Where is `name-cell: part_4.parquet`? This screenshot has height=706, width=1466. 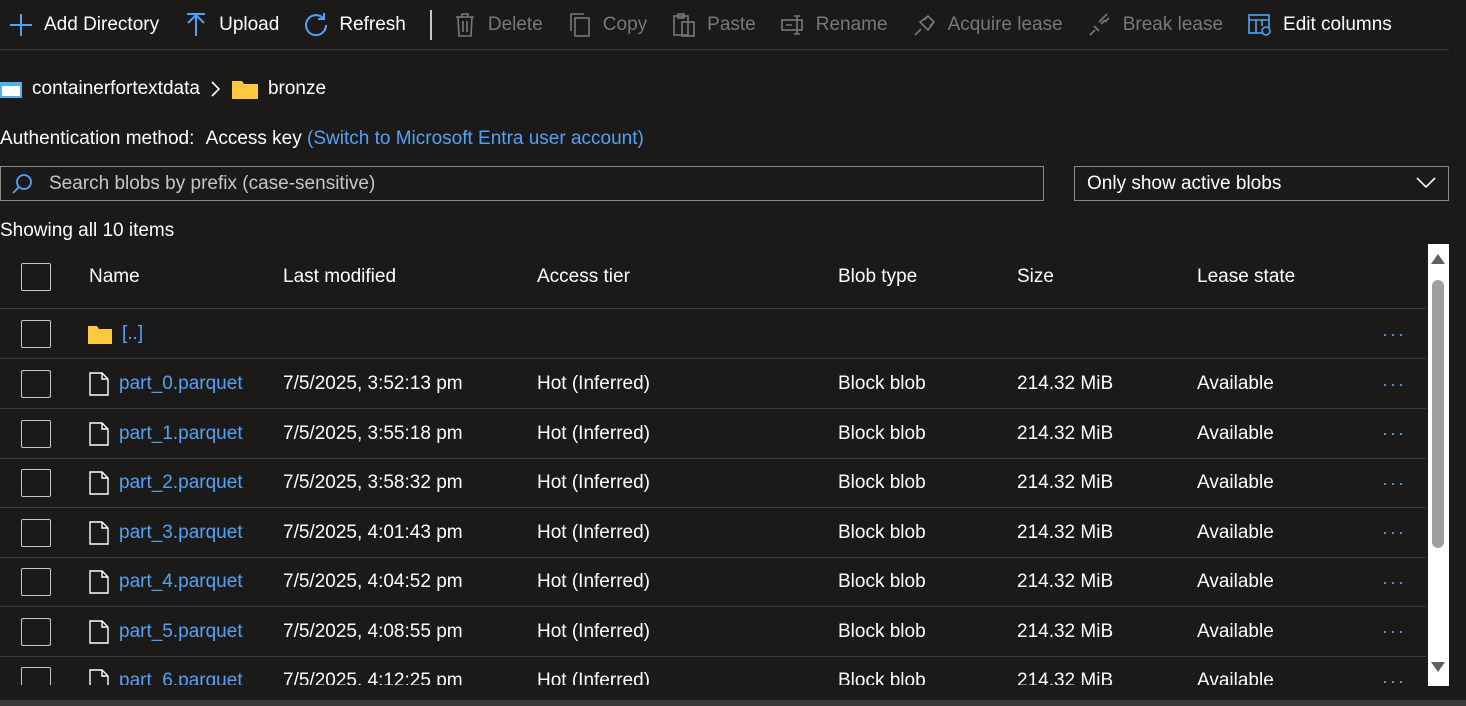 name-cell: part_4.parquet is located at coordinates (166, 582).